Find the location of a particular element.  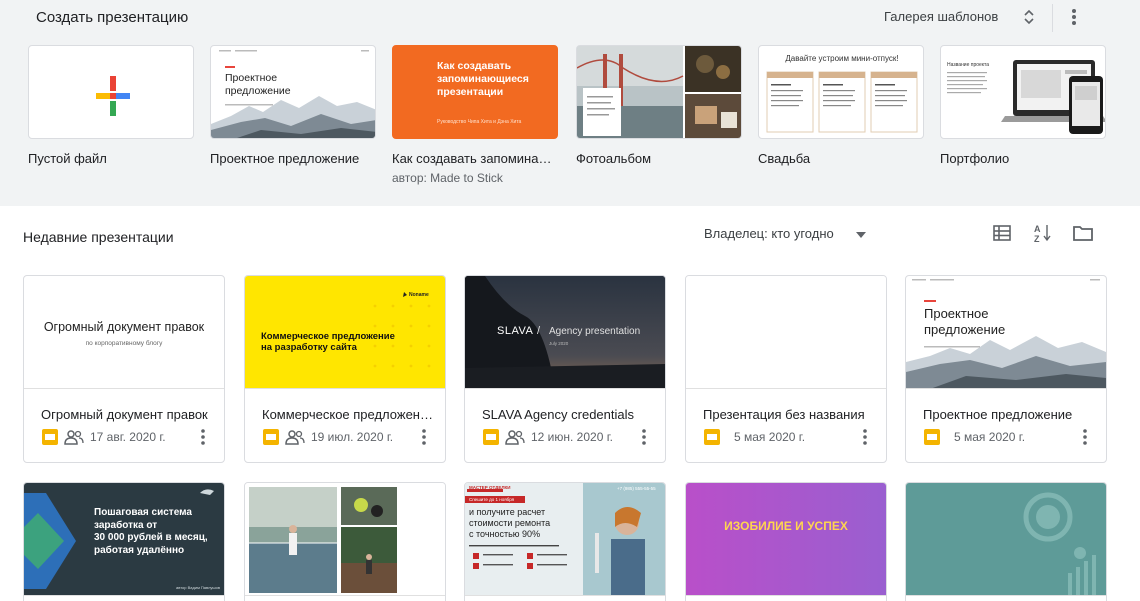

card-date: 19 июл. 2020 г. is located at coordinates (352, 437).